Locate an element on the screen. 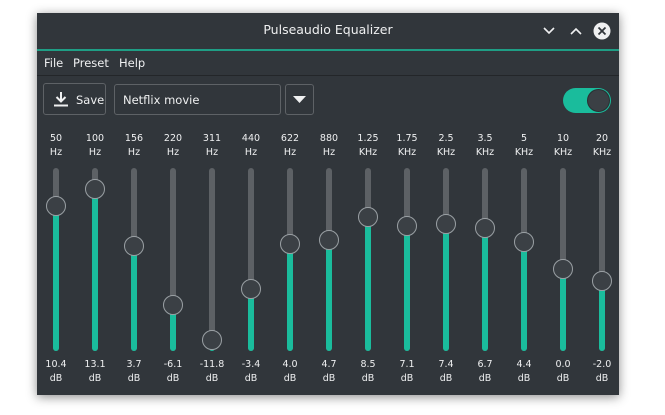  title-bar: Pulseaudio Equalizer is located at coordinates (328, 32).